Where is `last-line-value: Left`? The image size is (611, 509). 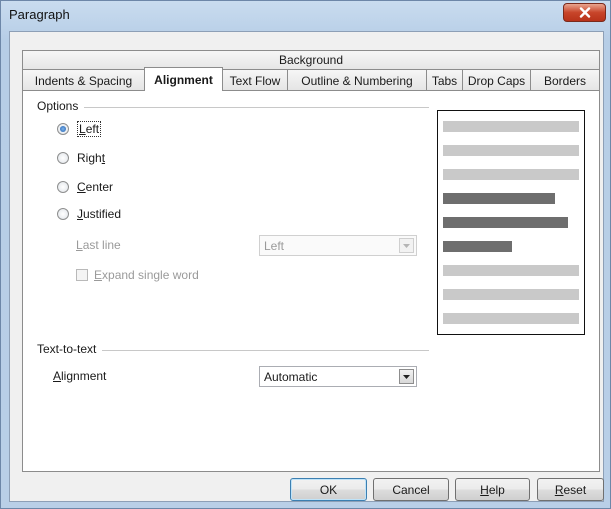 last-line-value: Left is located at coordinates (274, 245).